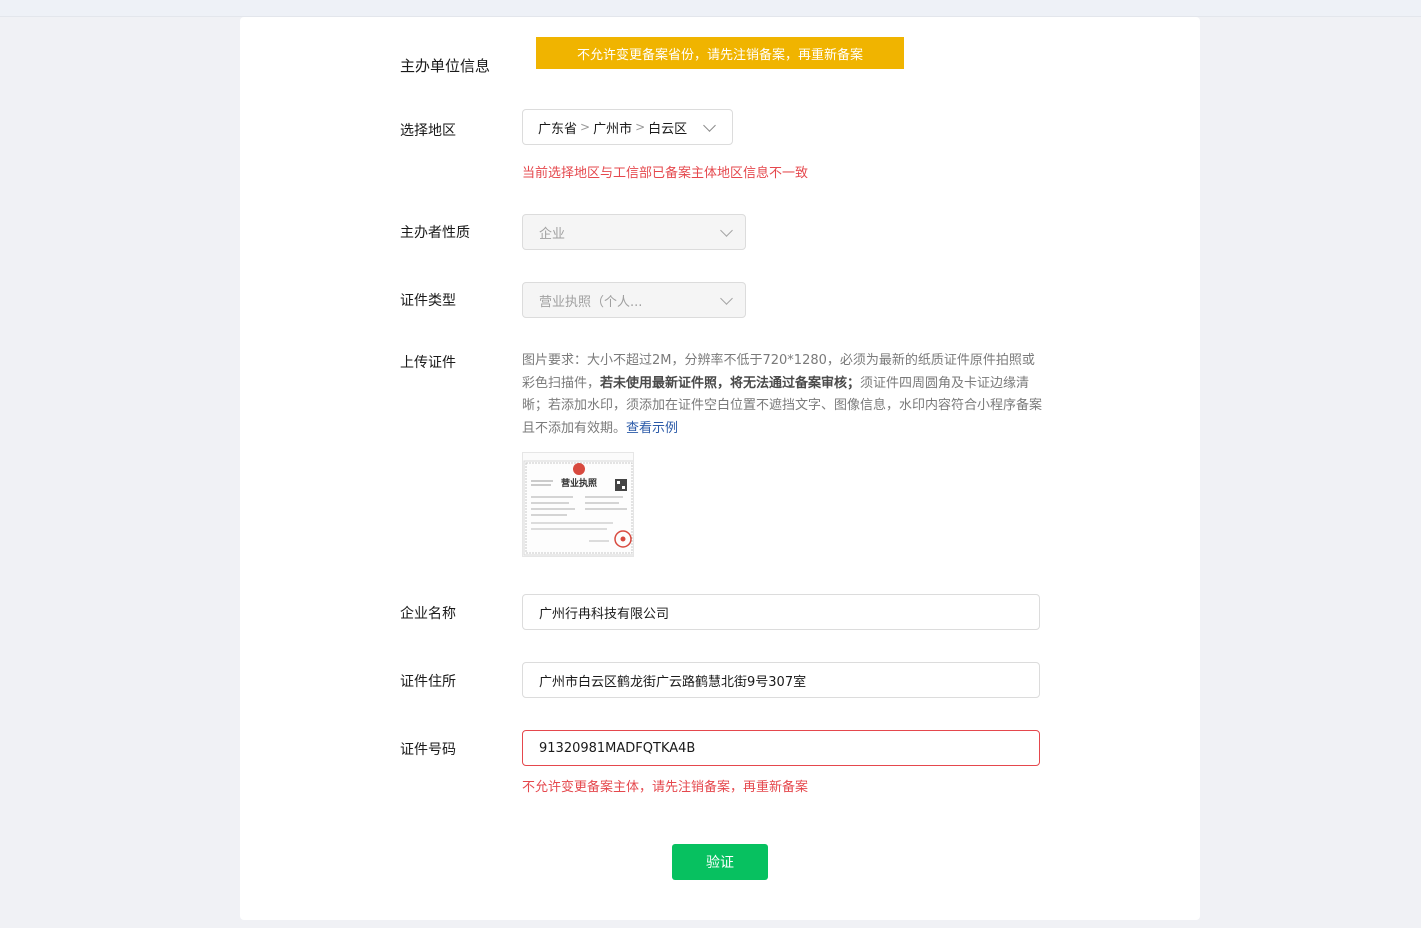 The width and height of the screenshot is (1421, 928). I want to click on license-thumbnail: 营业执照, so click(578, 504).